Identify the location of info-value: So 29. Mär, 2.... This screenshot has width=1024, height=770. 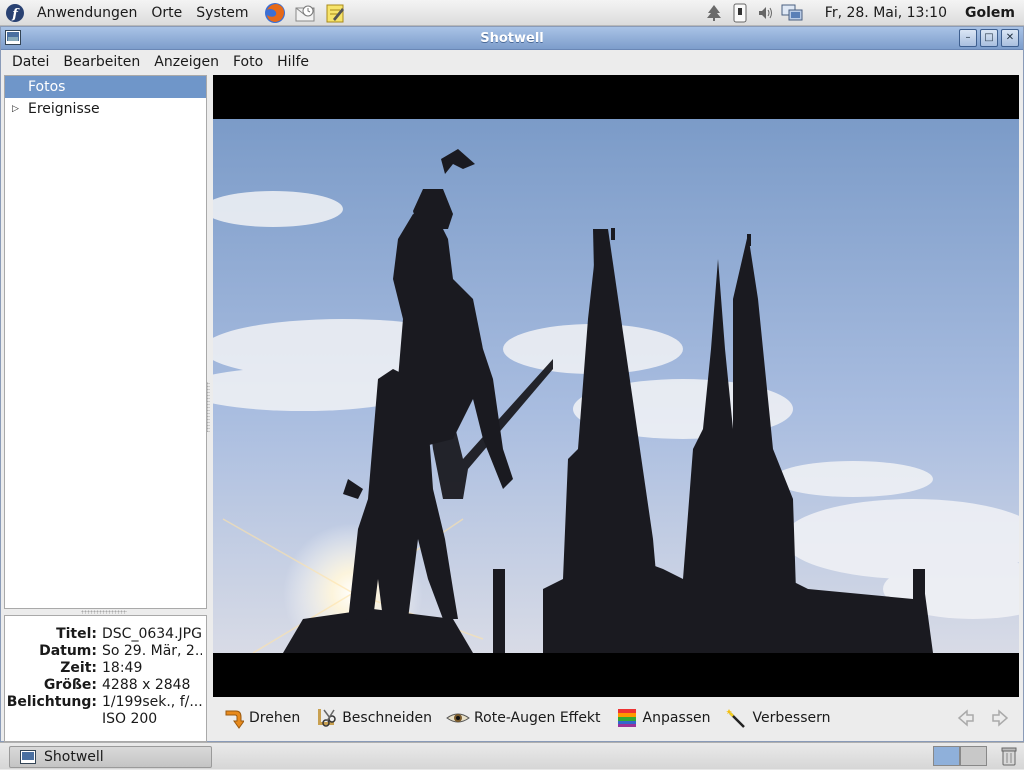
(152, 651).